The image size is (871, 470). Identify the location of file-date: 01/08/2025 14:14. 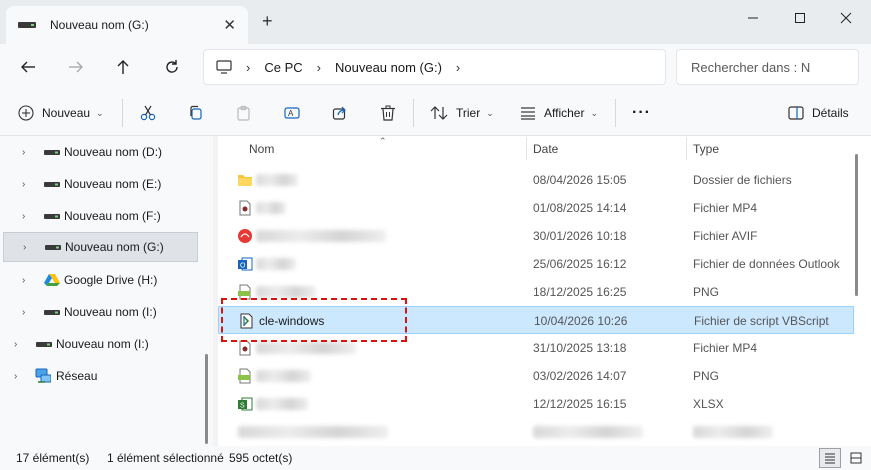
(580, 208).